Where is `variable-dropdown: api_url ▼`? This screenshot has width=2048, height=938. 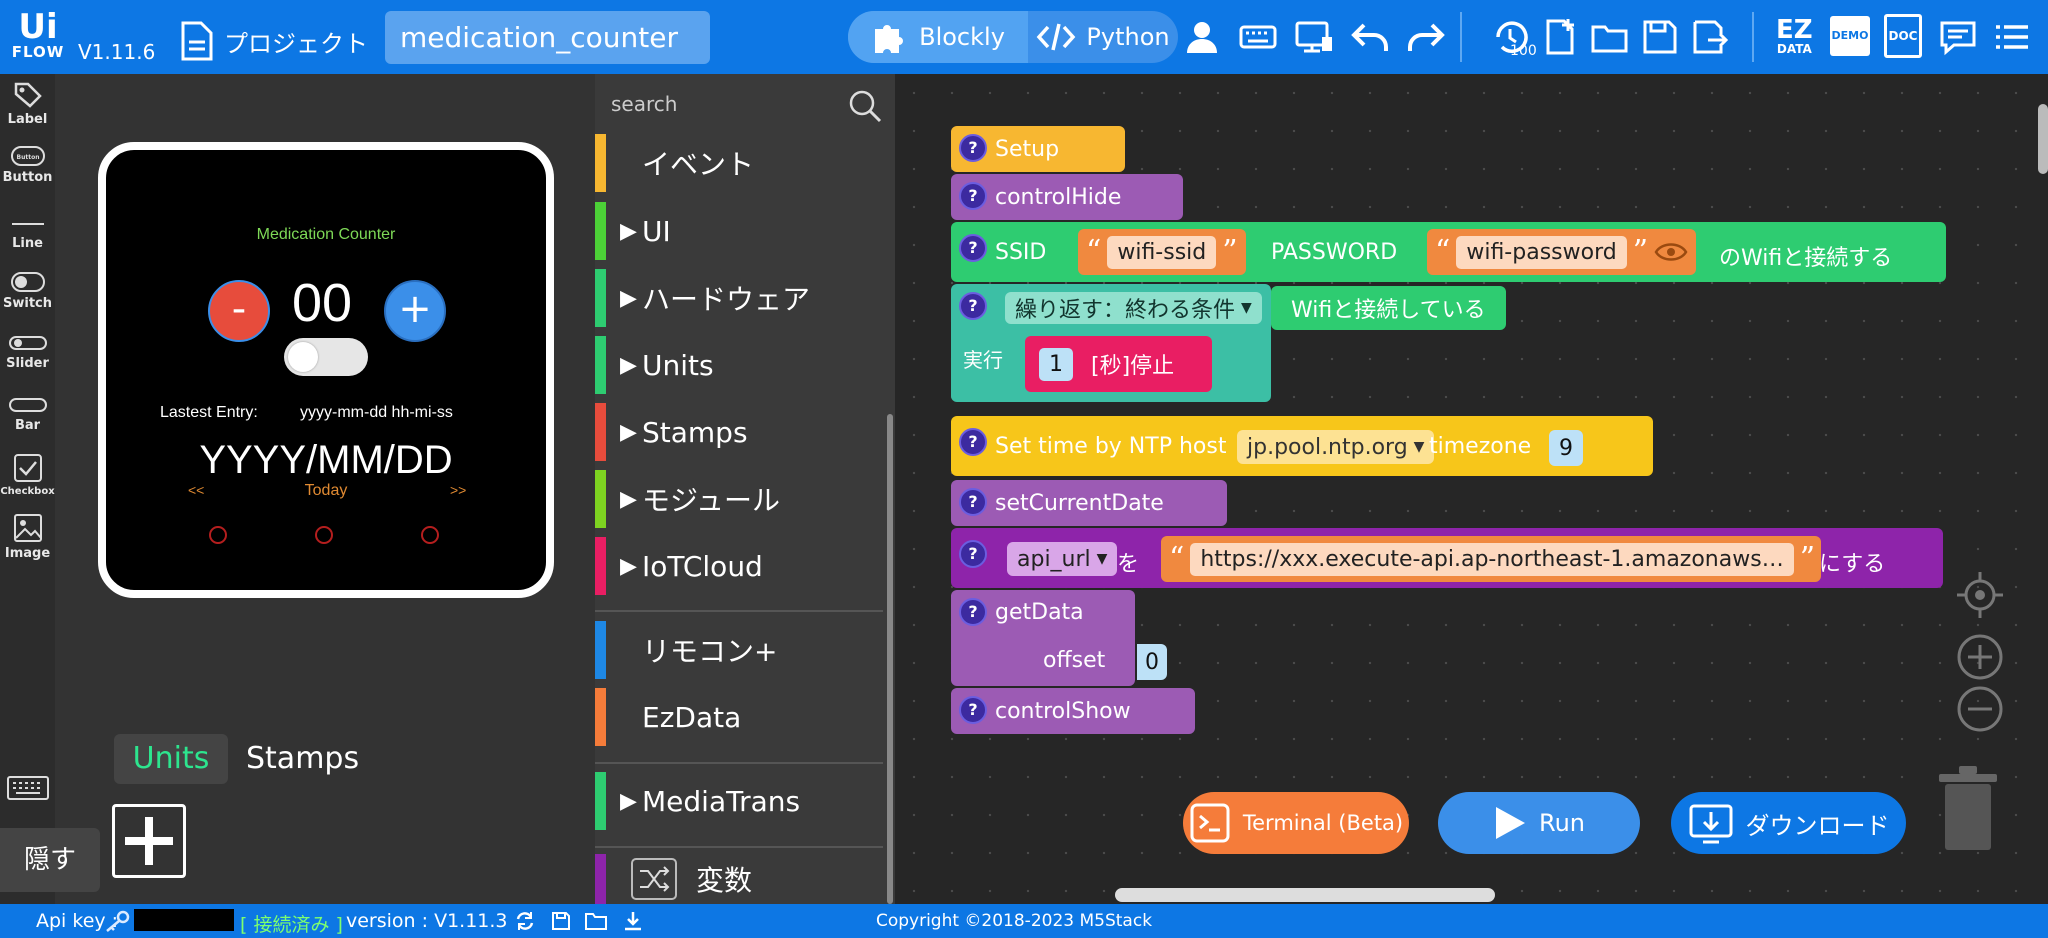
variable-dropdown: api_url ▼ is located at coordinates (1062, 559).